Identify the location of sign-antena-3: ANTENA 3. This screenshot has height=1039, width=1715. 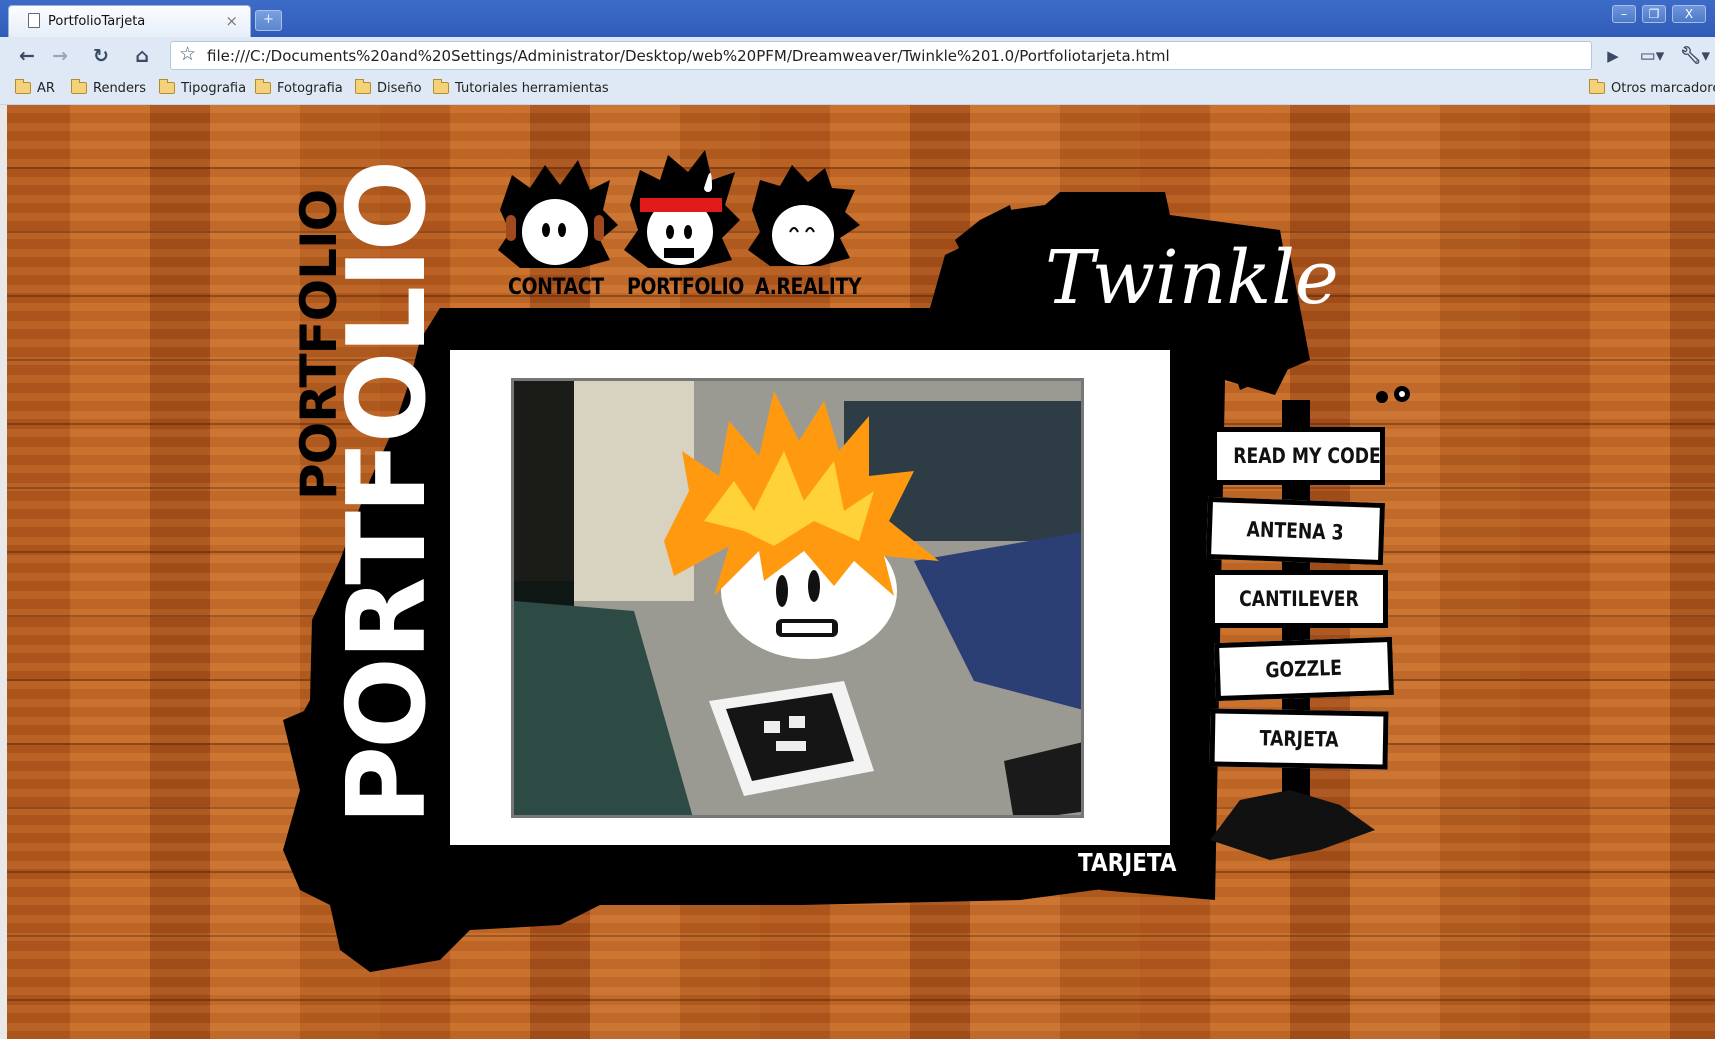
(1295, 531).